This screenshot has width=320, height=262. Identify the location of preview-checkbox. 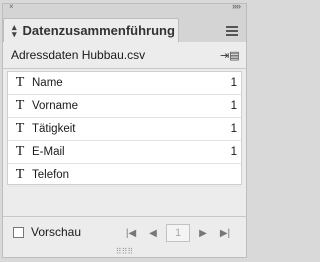
(18, 232).